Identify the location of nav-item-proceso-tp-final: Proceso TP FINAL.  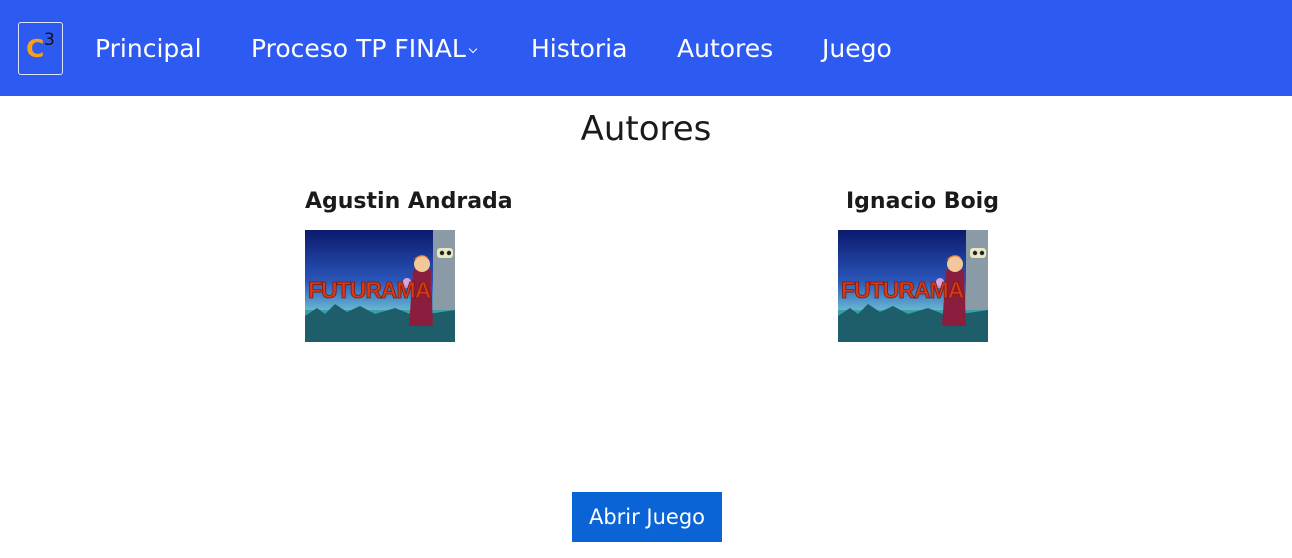
(364, 49).